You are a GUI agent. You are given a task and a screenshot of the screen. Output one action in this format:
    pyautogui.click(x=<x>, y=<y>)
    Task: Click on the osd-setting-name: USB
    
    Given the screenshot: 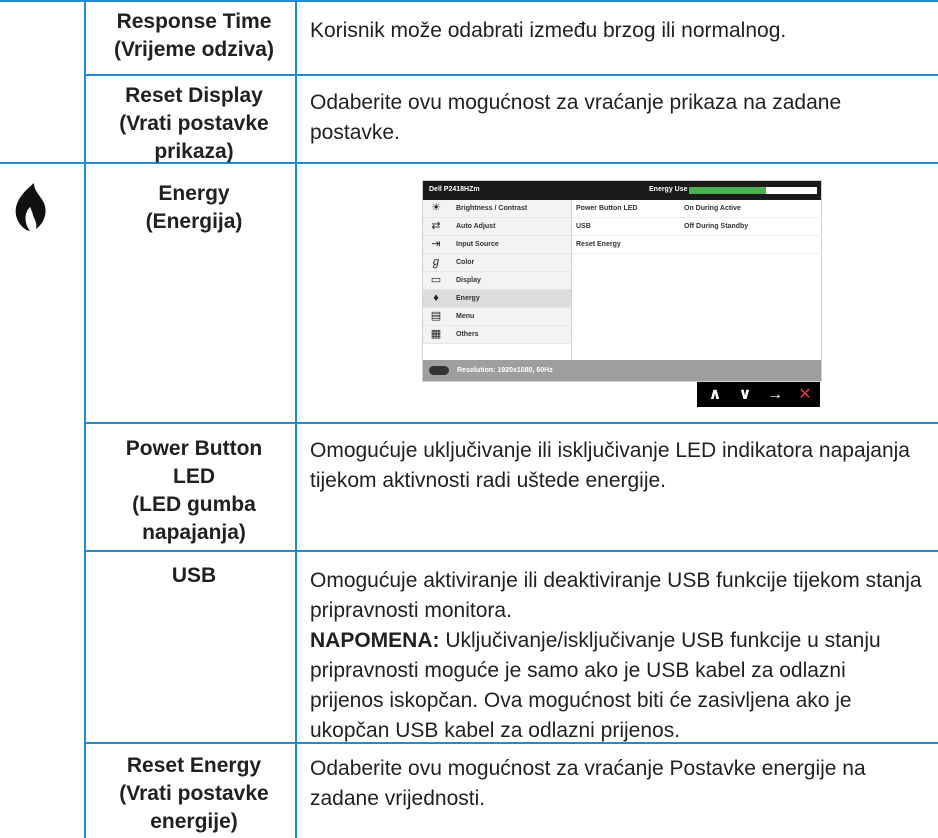 What is the action you would take?
    pyautogui.click(x=583, y=226)
    